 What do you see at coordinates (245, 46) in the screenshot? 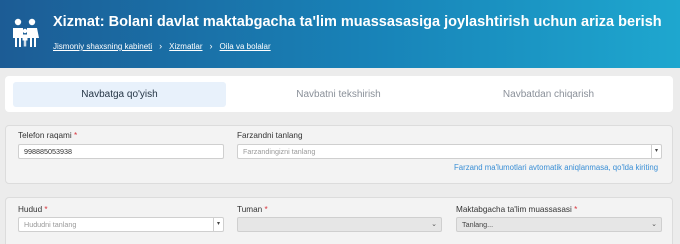
I see `breadcrumb-family: Oila va bolalar` at bounding box center [245, 46].